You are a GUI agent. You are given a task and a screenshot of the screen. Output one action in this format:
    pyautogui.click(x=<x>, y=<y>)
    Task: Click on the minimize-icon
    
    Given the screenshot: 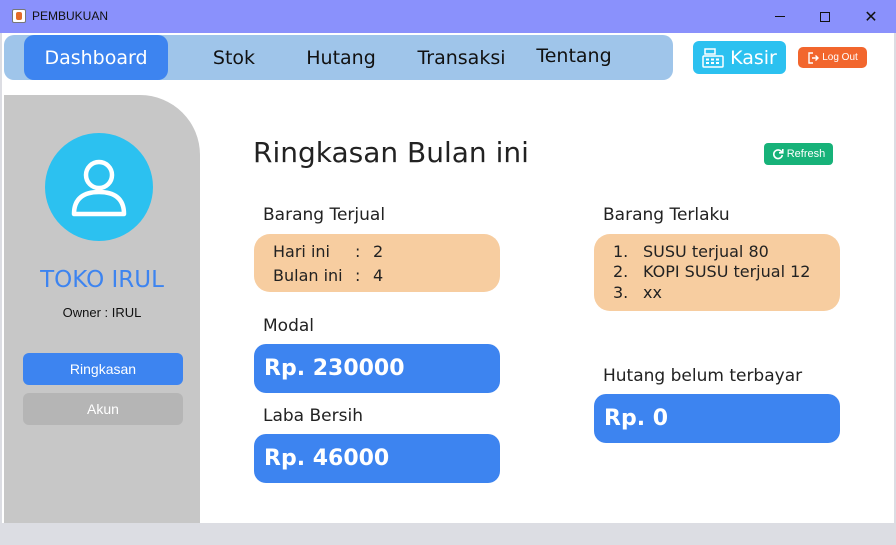 What is the action you would take?
    pyautogui.click(x=780, y=16)
    